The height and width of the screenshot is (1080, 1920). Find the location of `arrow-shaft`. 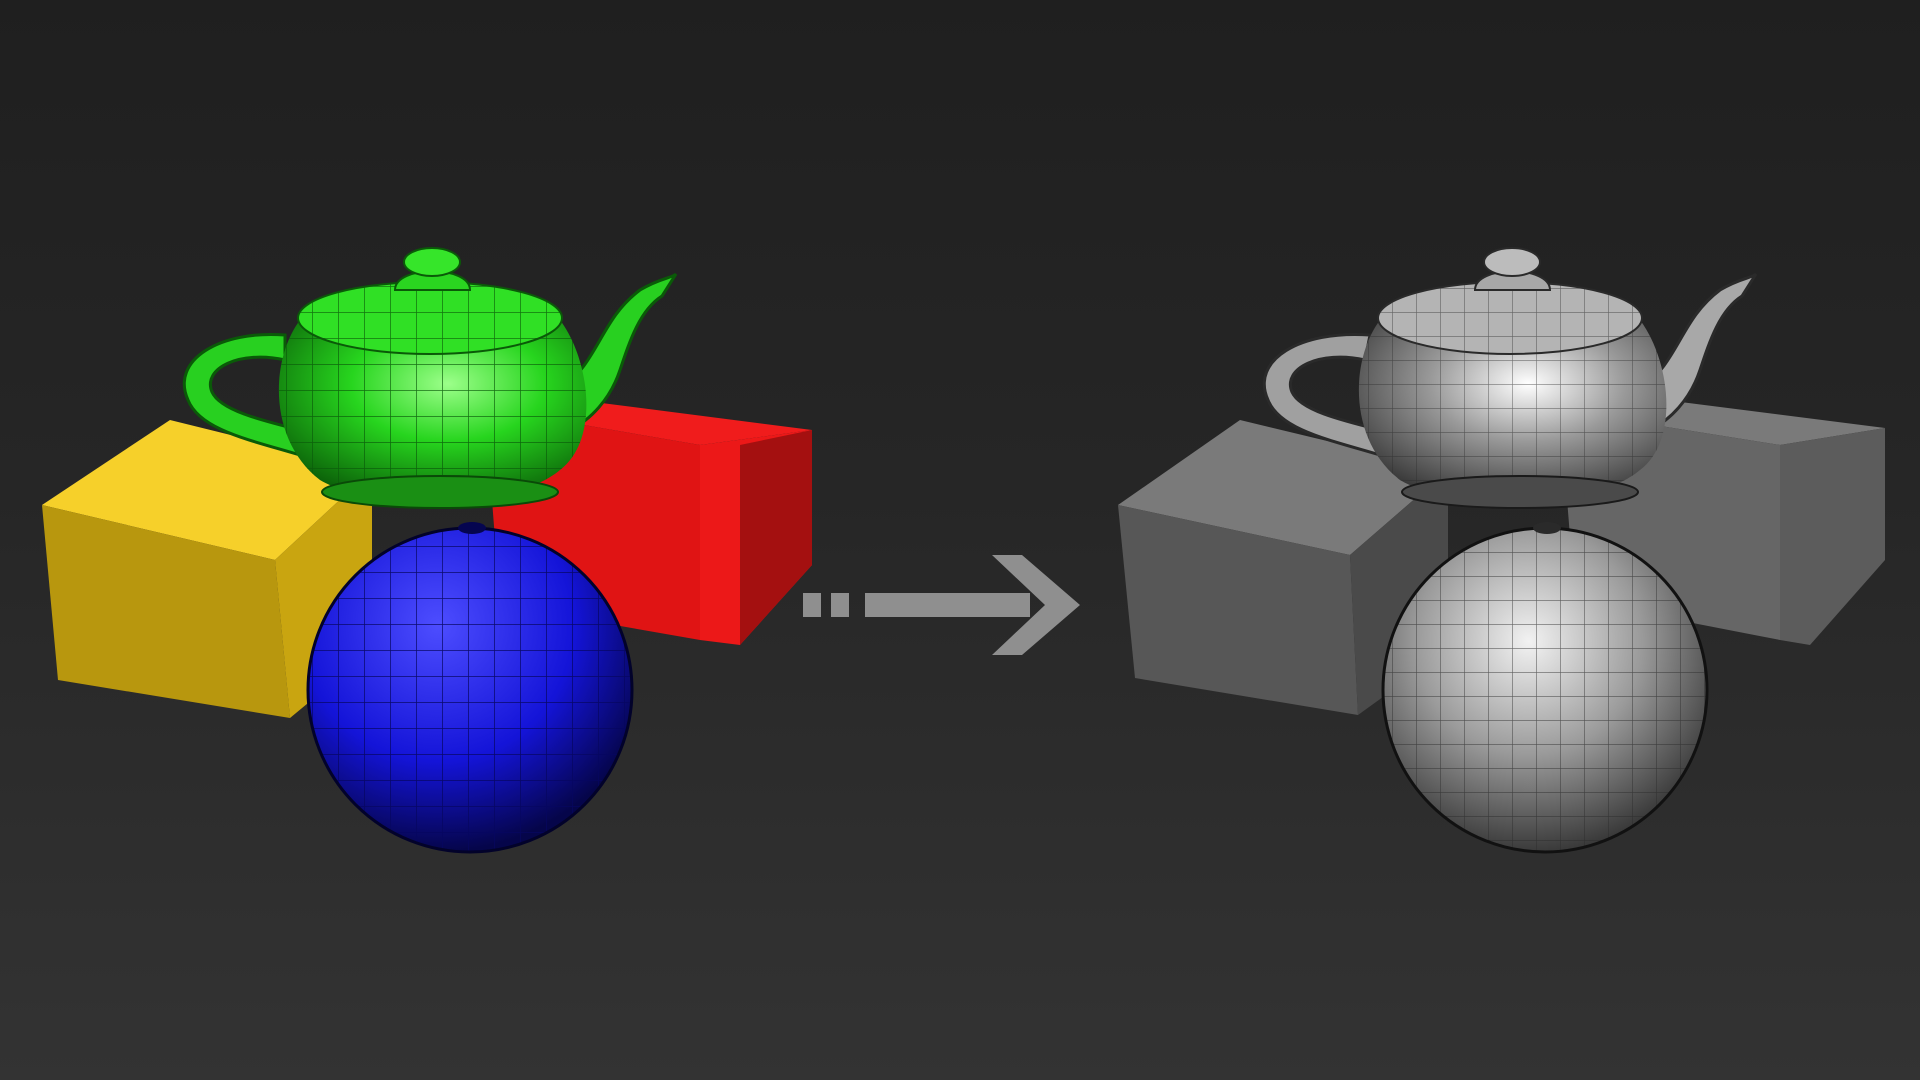

arrow-shaft is located at coordinates (947, 605).